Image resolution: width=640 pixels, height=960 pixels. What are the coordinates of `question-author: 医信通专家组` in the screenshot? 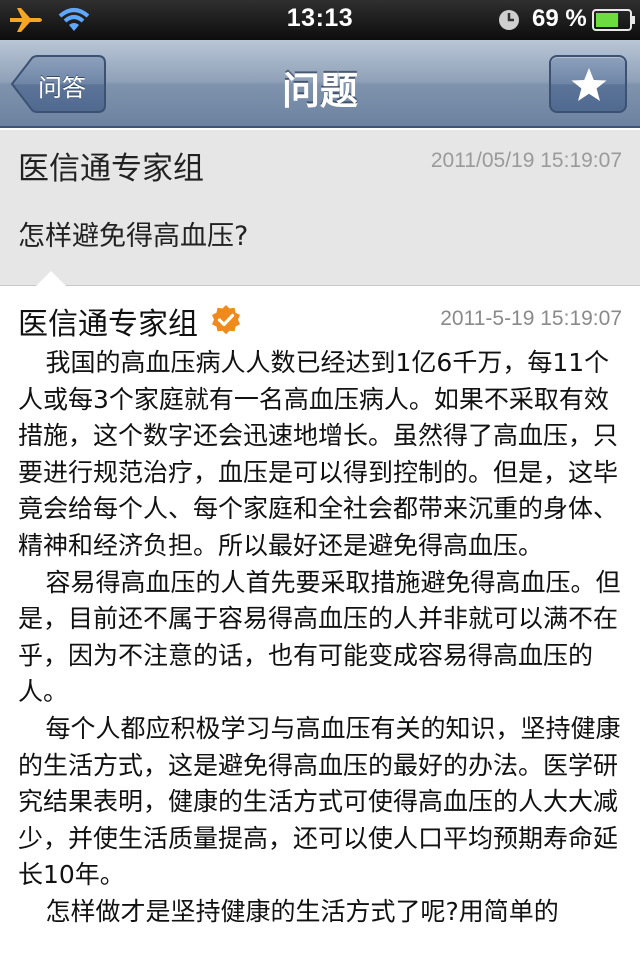 It's located at (111, 169).